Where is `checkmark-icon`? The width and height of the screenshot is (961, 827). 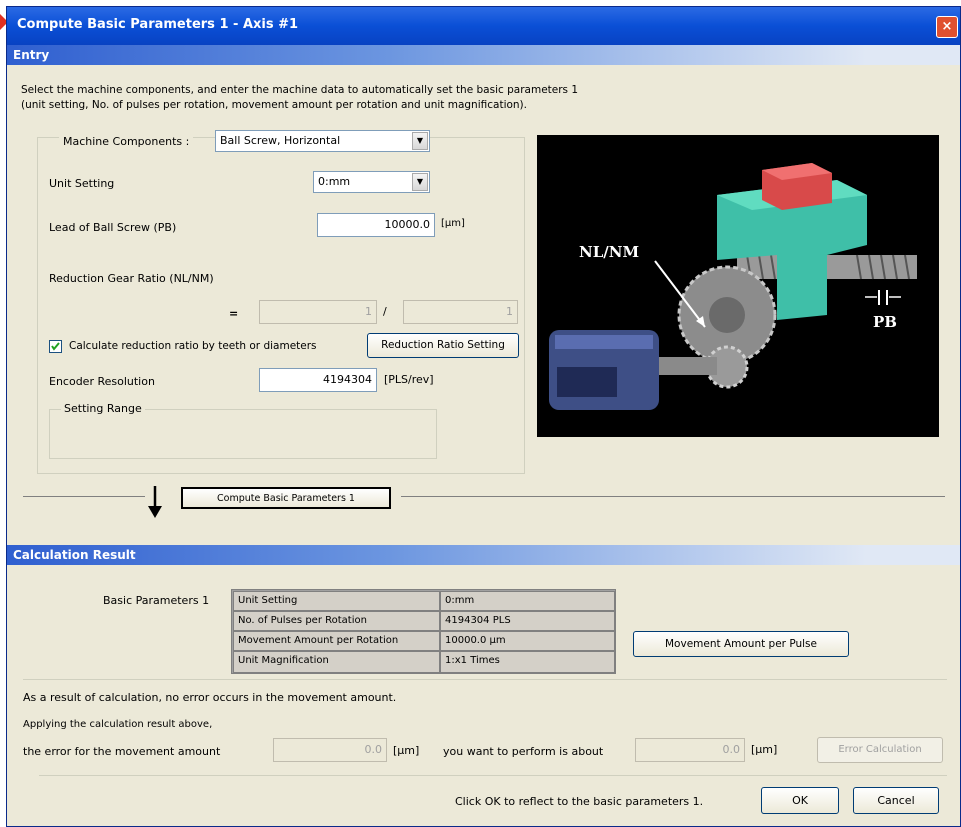
checkmark-icon is located at coordinates (55, 346).